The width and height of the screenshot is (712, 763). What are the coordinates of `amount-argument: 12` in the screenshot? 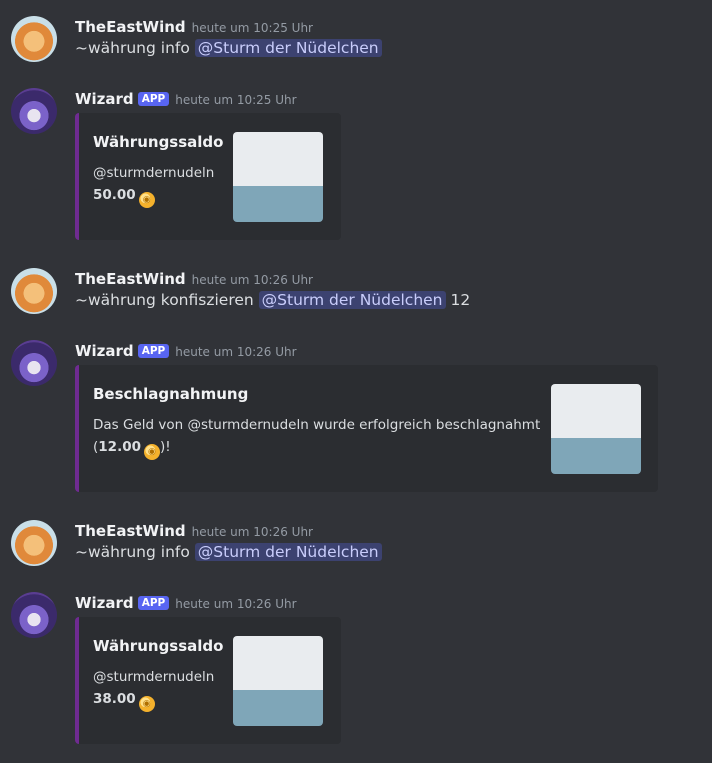 It's located at (460, 300).